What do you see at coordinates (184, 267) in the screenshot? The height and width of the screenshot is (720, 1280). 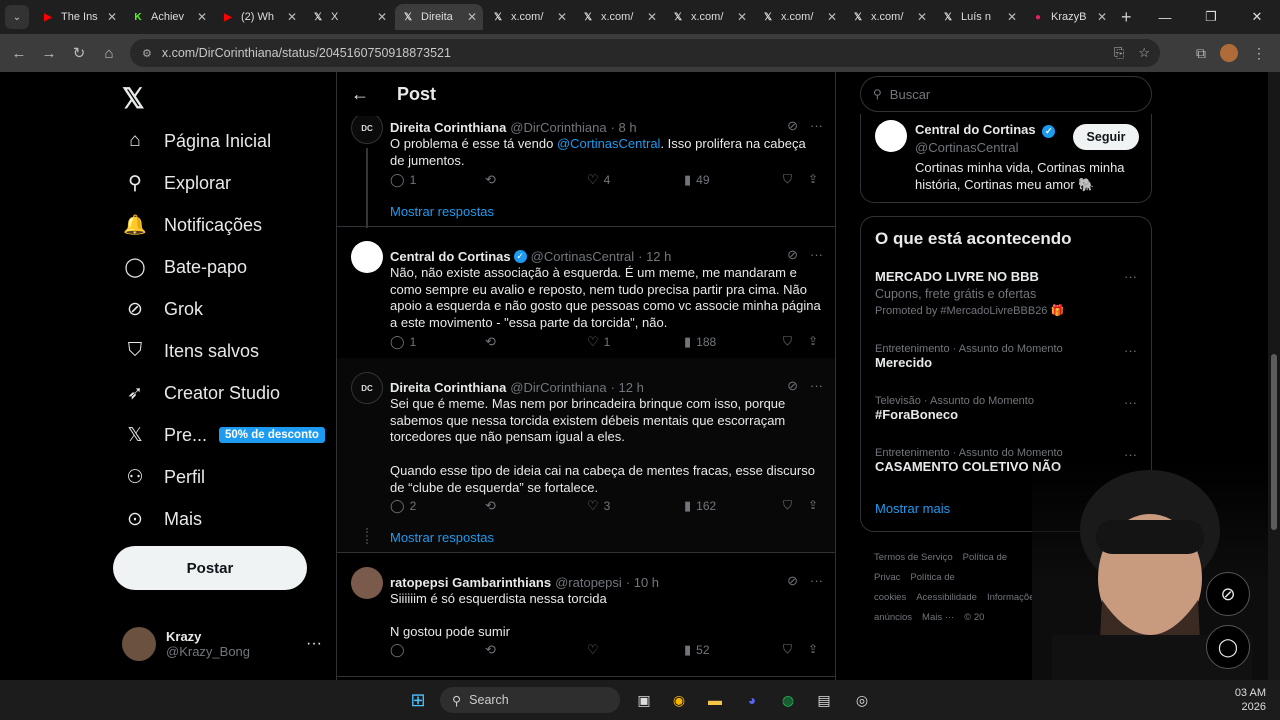 I see `nav-item-chat: ◯ Bate-papo` at bounding box center [184, 267].